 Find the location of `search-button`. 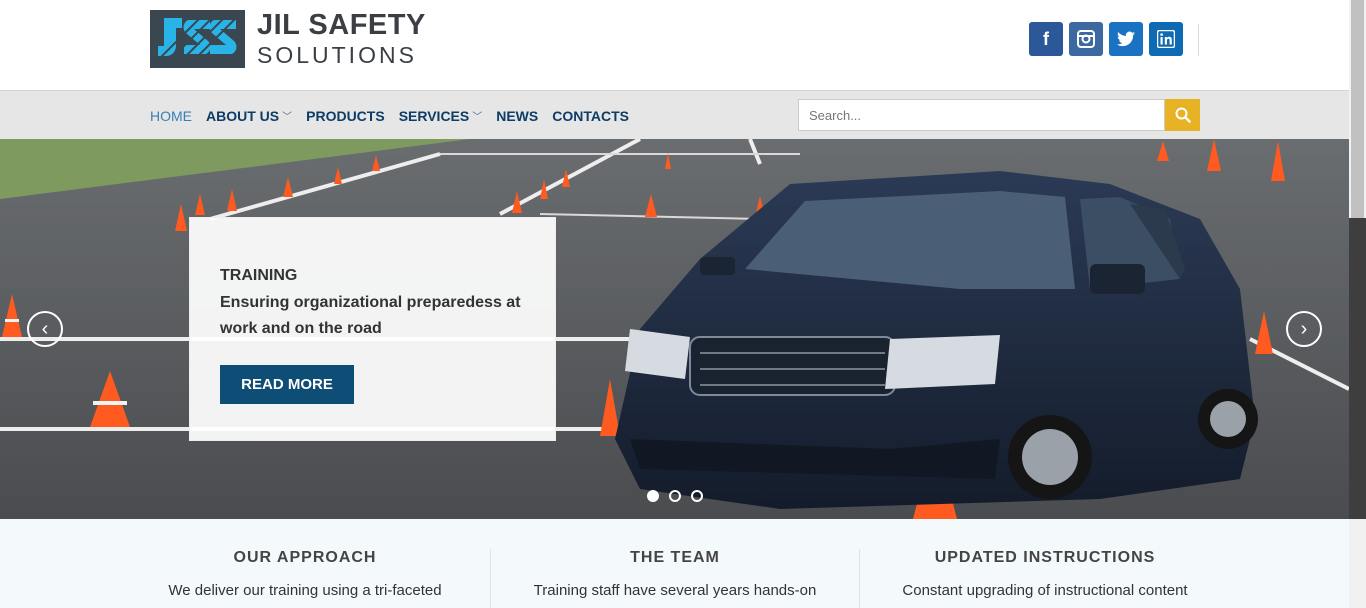

search-button is located at coordinates (1182, 115).